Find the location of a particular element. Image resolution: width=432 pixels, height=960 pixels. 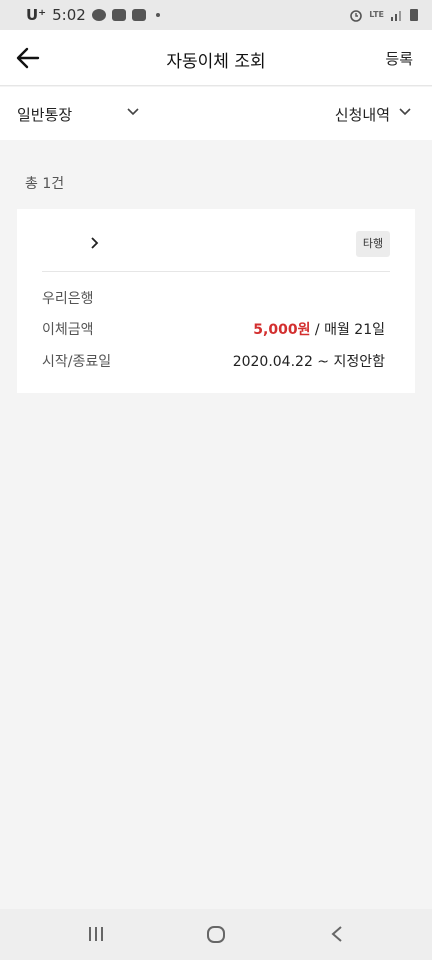

system-nav-bar is located at coordinates (216, 934).